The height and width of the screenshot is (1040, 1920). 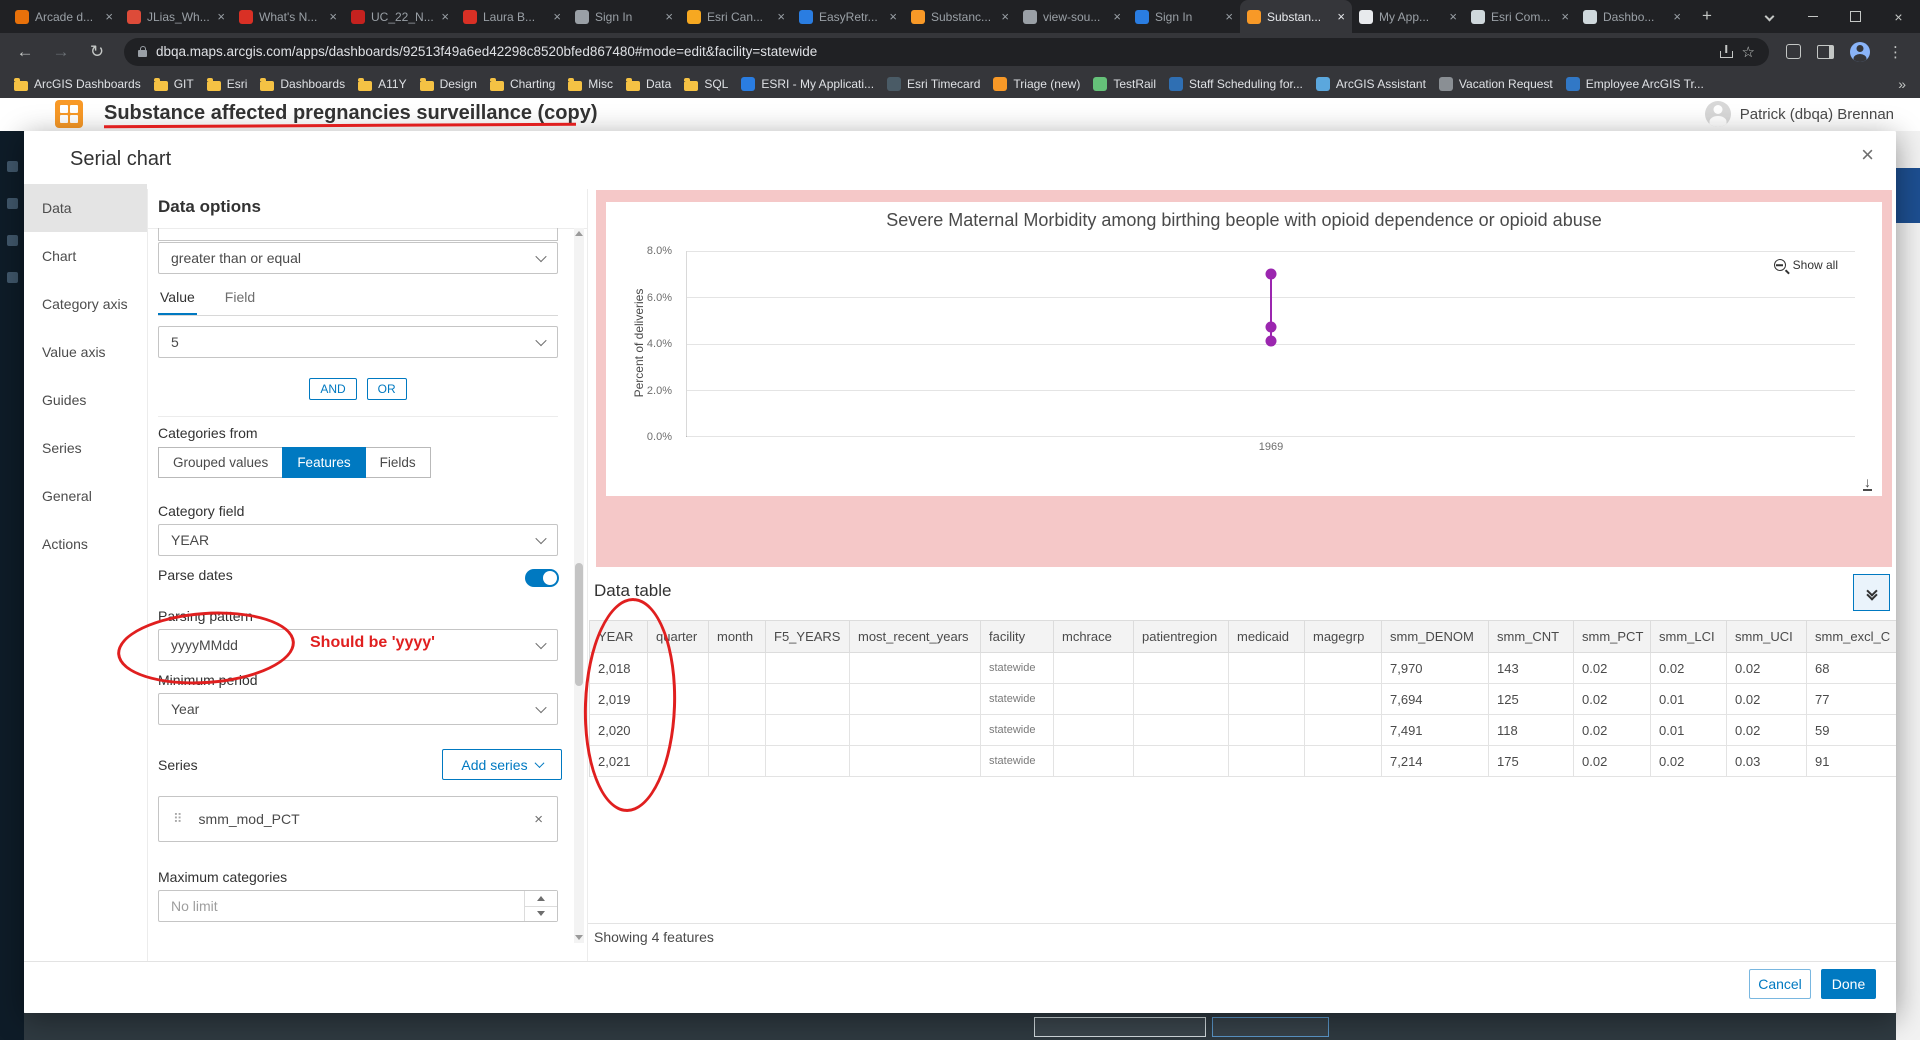 What do you see at coordinates (358, 342) in the screenshot?
I see `condition-value-select: 5` at bounding box center [358, 342].